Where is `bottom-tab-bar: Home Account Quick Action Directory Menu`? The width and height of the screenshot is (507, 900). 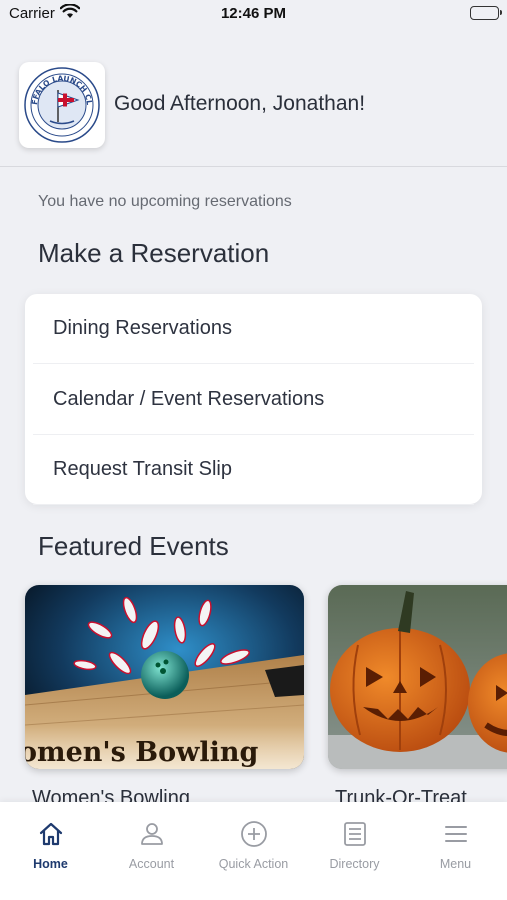
bottom-tab-bar: Home Account Quick Action Directory Menu is located at coordinates (253, 851).